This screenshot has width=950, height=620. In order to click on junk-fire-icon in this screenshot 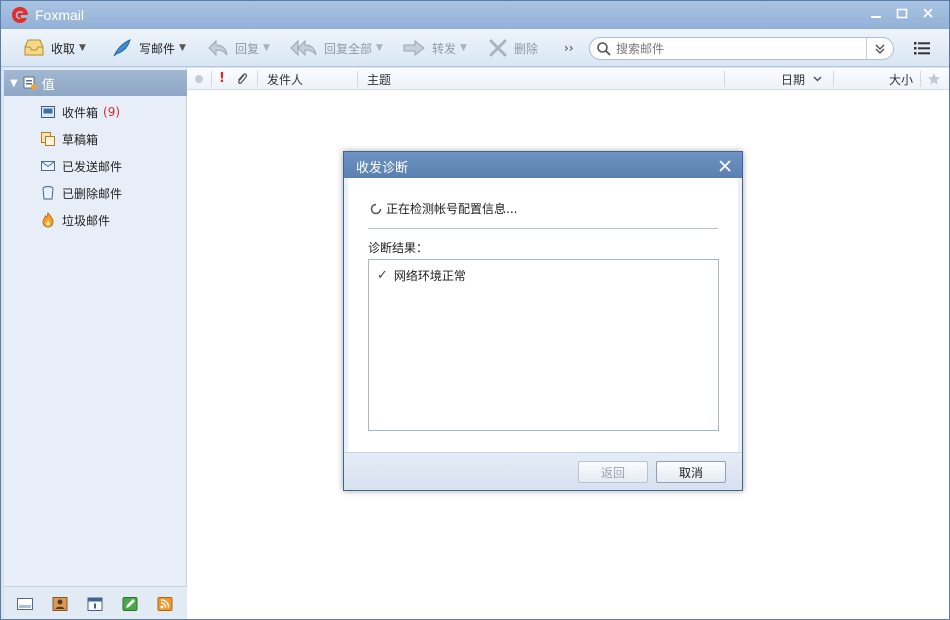, I will do `click(48, 220)`.